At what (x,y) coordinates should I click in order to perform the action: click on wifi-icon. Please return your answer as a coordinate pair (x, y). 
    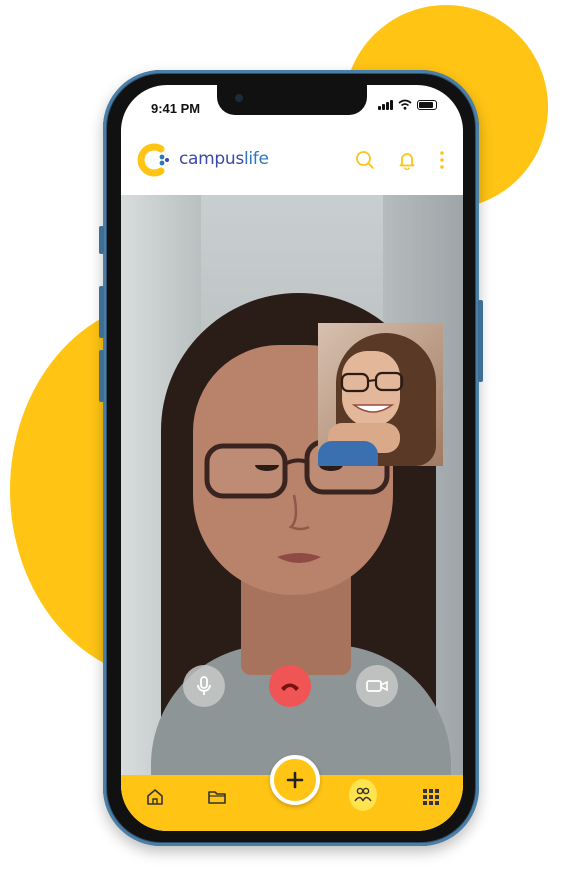
    Looking at the image, I should click on (405, 104).